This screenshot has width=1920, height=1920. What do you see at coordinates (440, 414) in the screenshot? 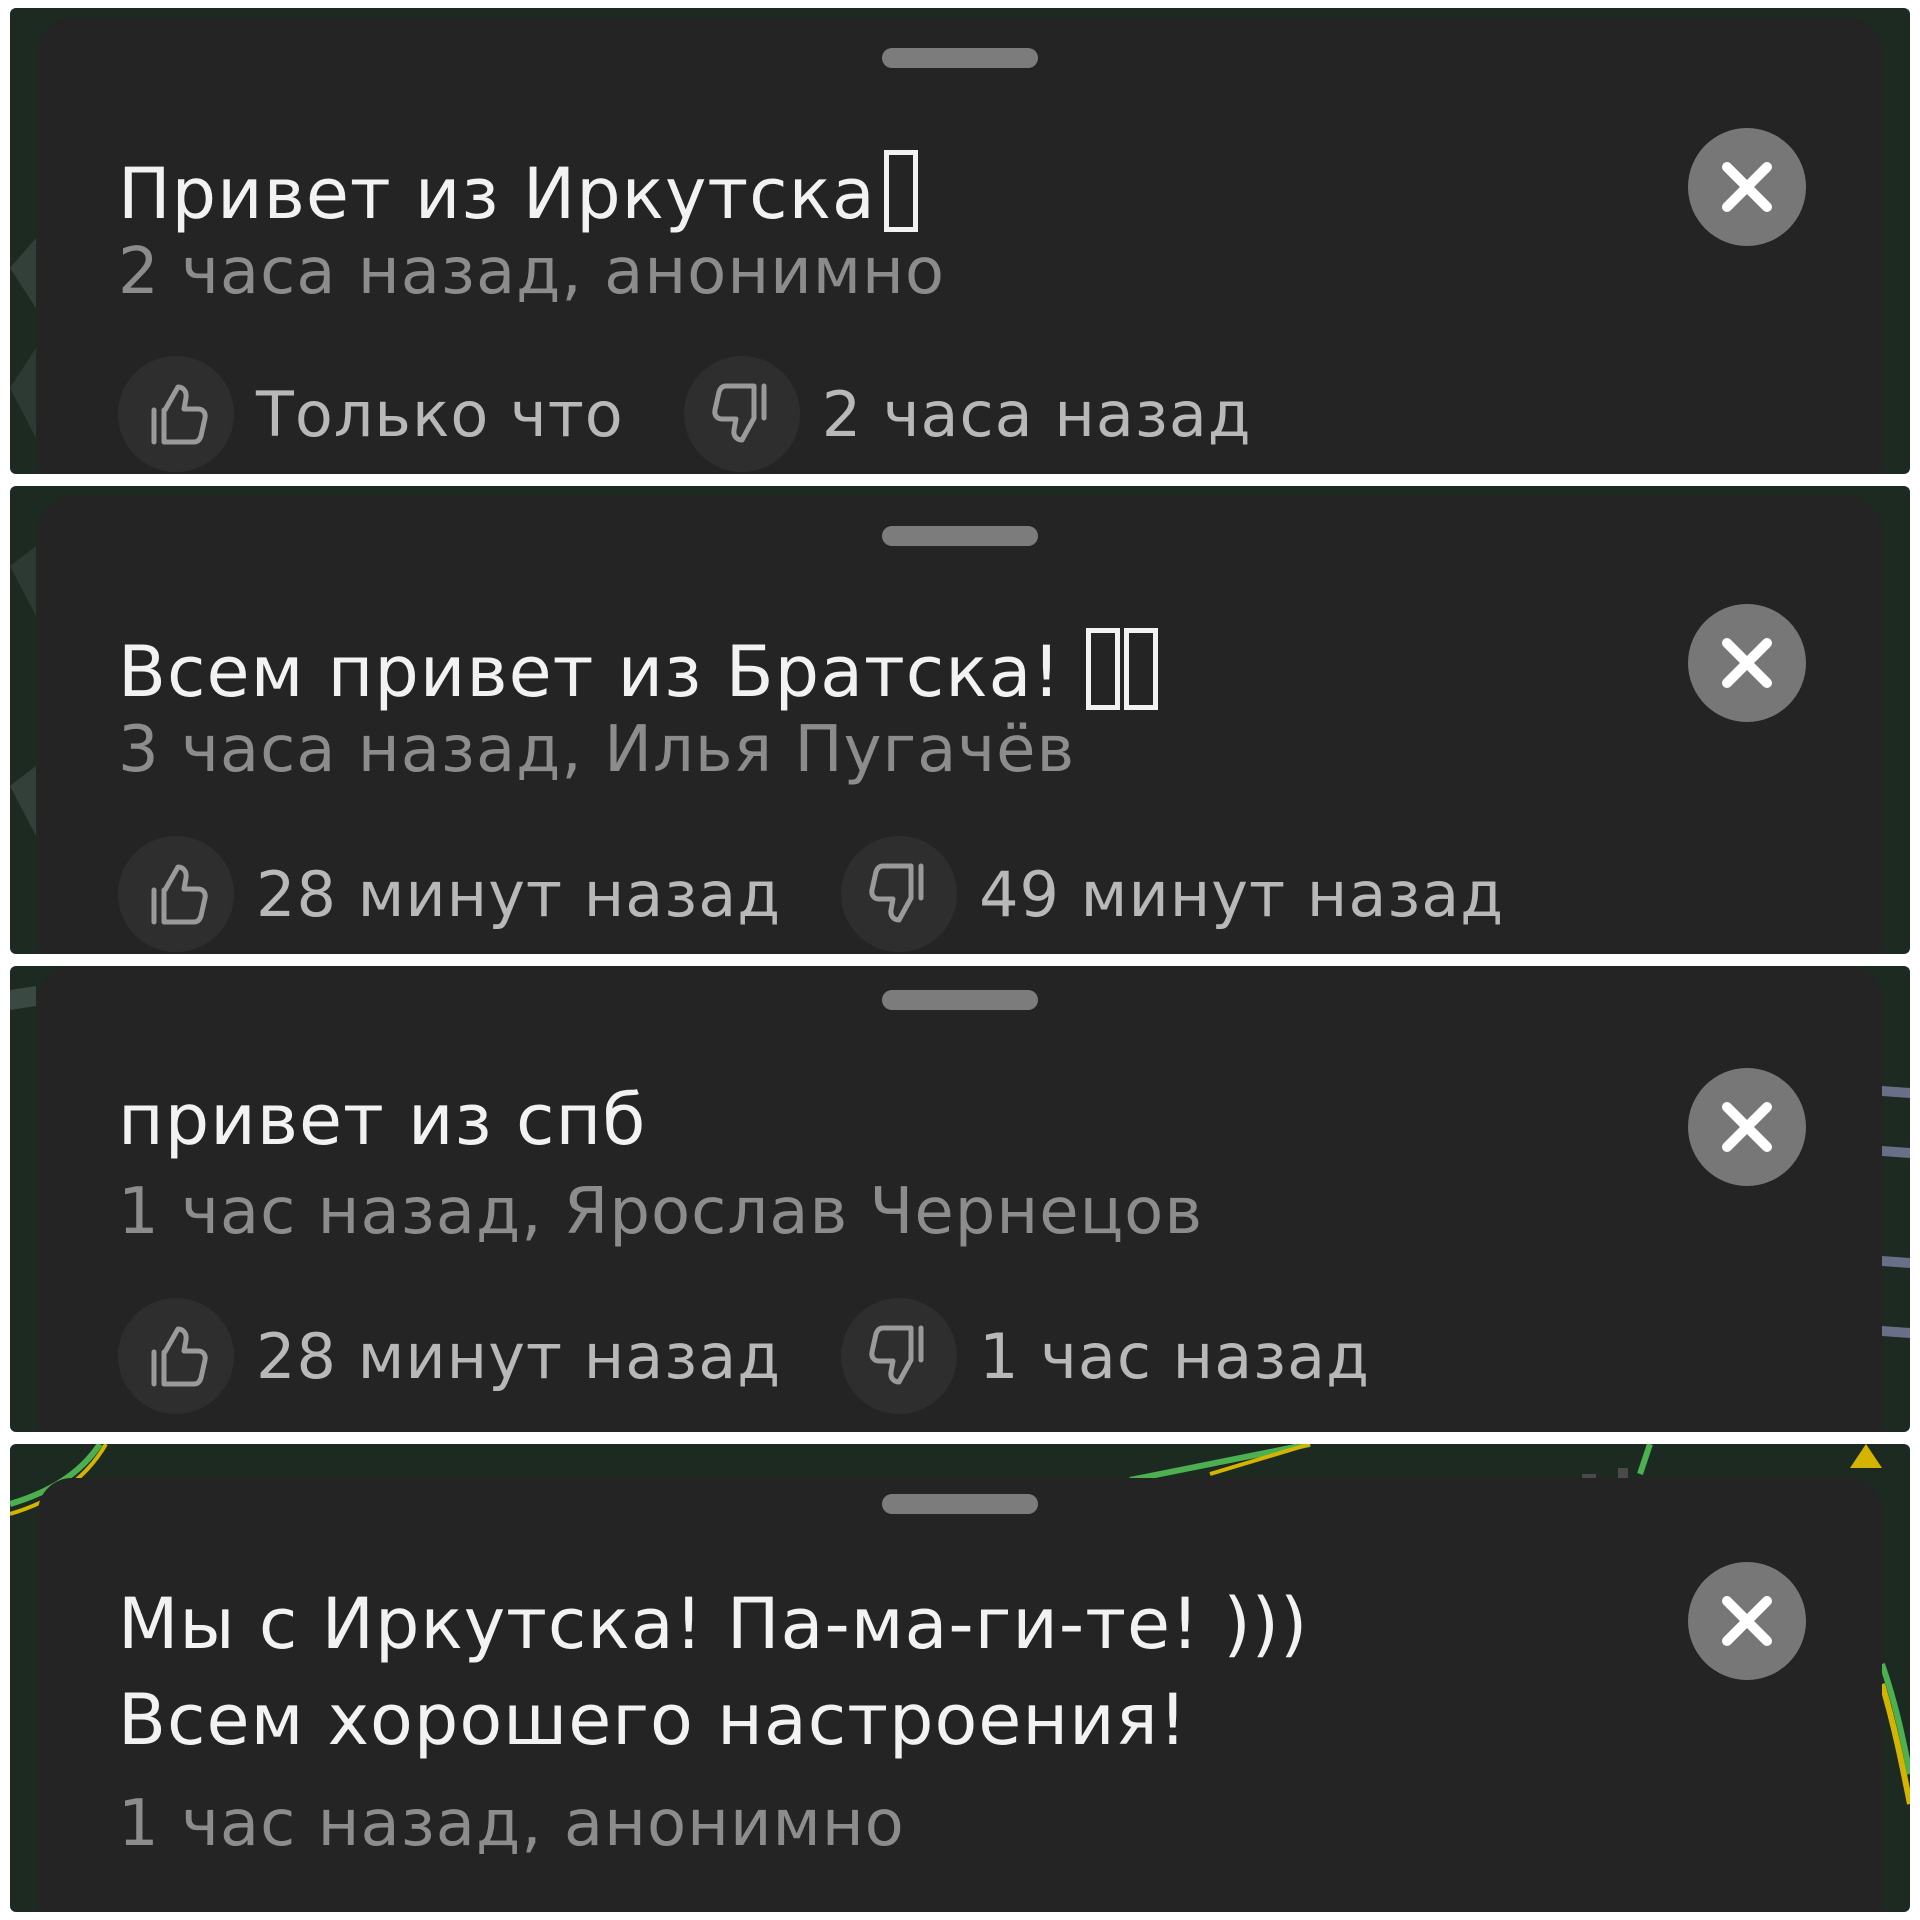
I see `like-time-label: Только что` at bounding box center [440, 414].